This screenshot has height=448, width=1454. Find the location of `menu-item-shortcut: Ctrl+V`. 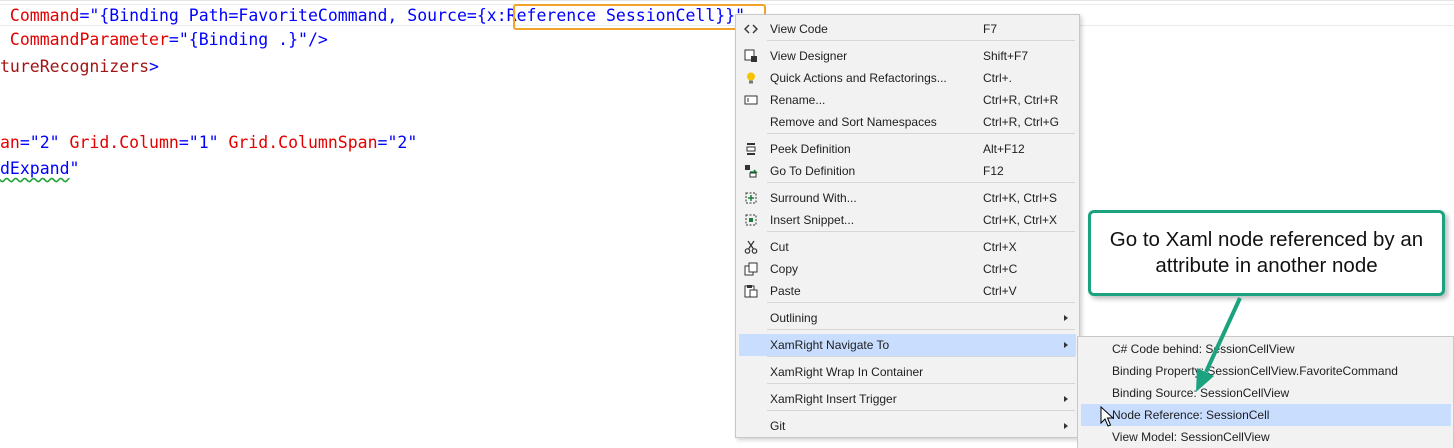

menu-item-shortcut: Ctrl+V is located at coordinates (1000, 291).